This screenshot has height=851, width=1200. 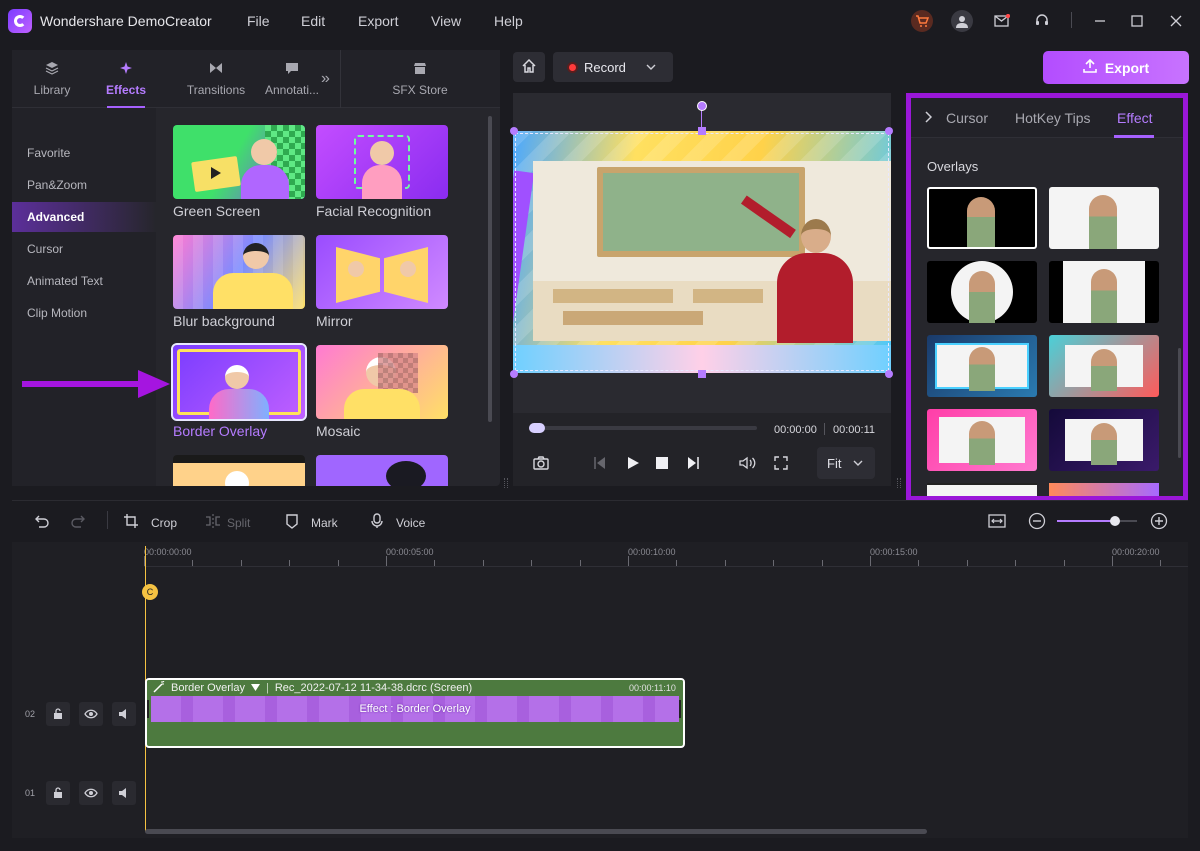 What do you see at coordinates (702, 252) in the screenshot?
I see `video-canvas` at bounding box center [702, 252].